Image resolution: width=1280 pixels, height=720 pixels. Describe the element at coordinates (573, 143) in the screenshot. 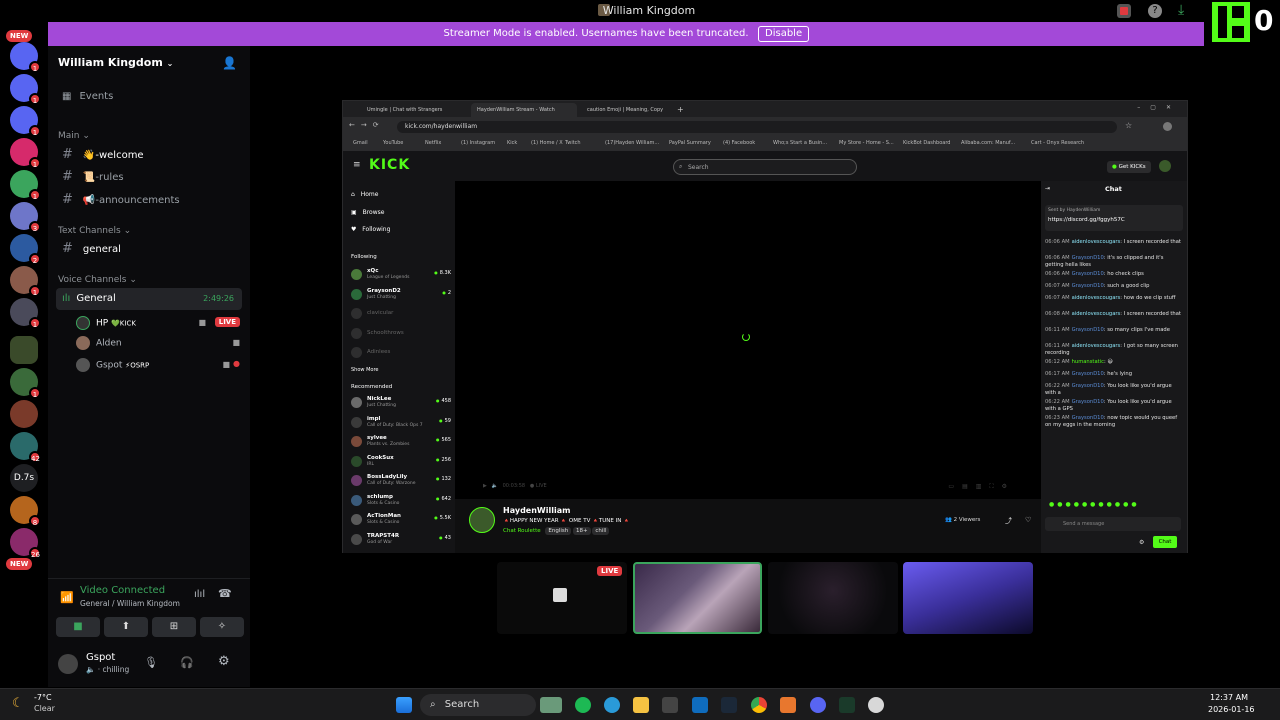

I see `bookmark-item: Twitch` at that location.